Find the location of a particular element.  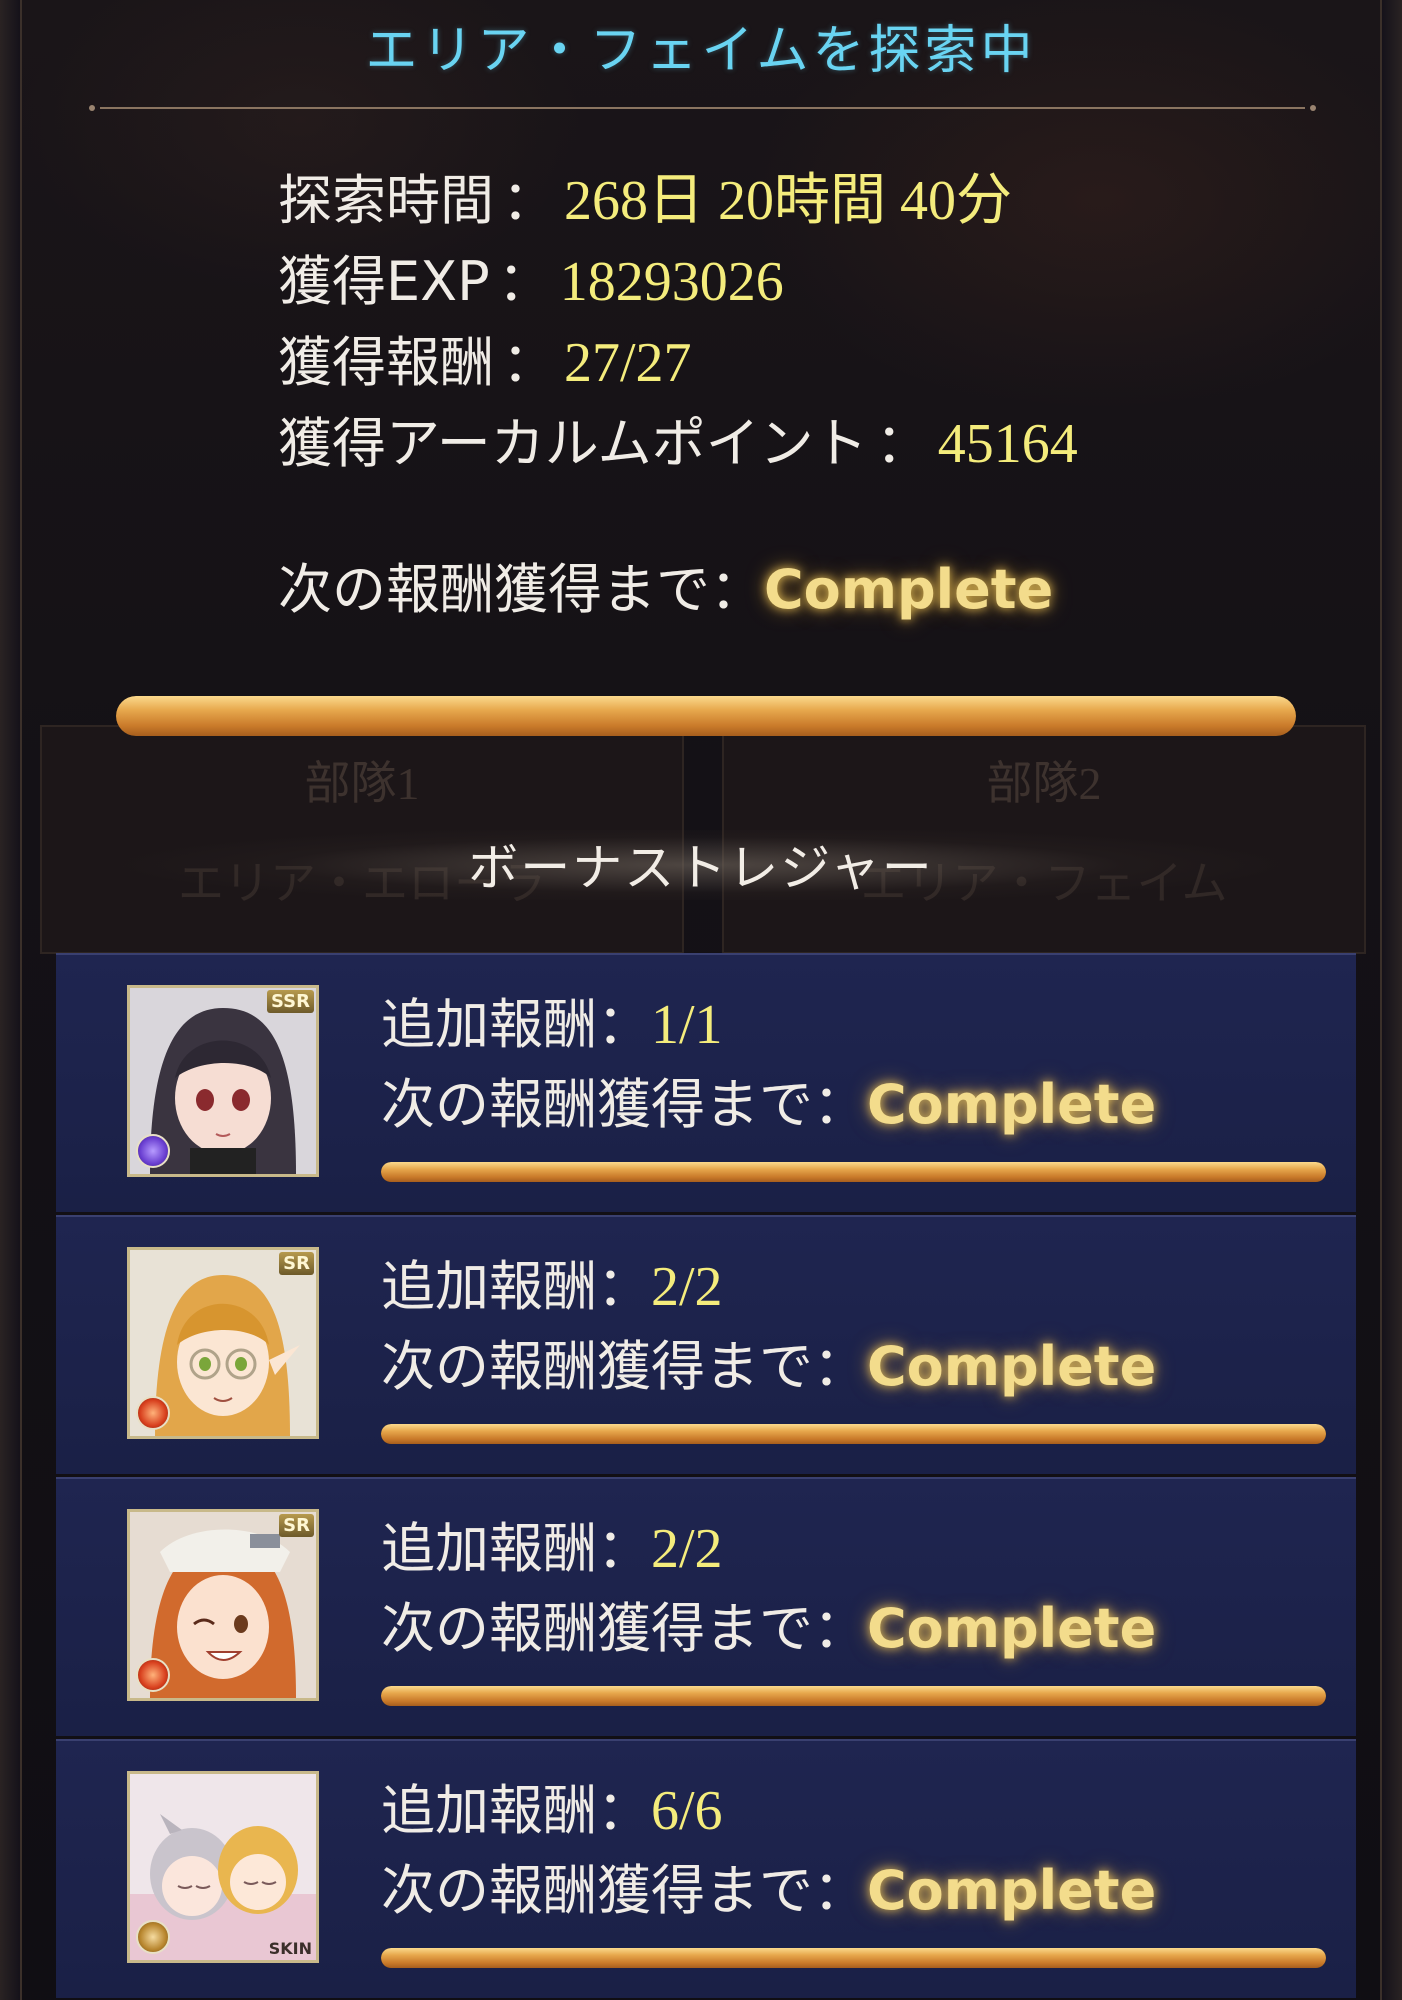

stat-exp: 獲得EXP： 18293026 is located at coordinates (678, 281).